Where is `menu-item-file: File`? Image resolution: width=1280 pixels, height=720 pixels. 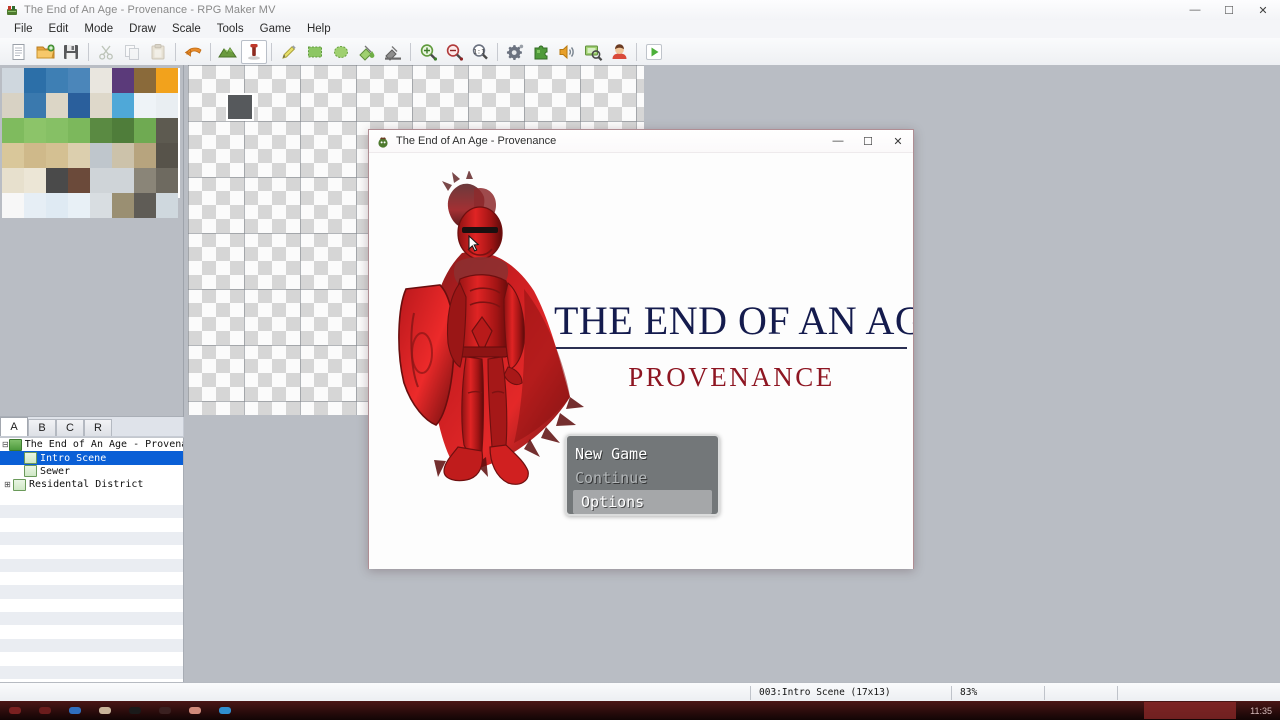 menu-item-file: File is located at coordinates (23, 29).